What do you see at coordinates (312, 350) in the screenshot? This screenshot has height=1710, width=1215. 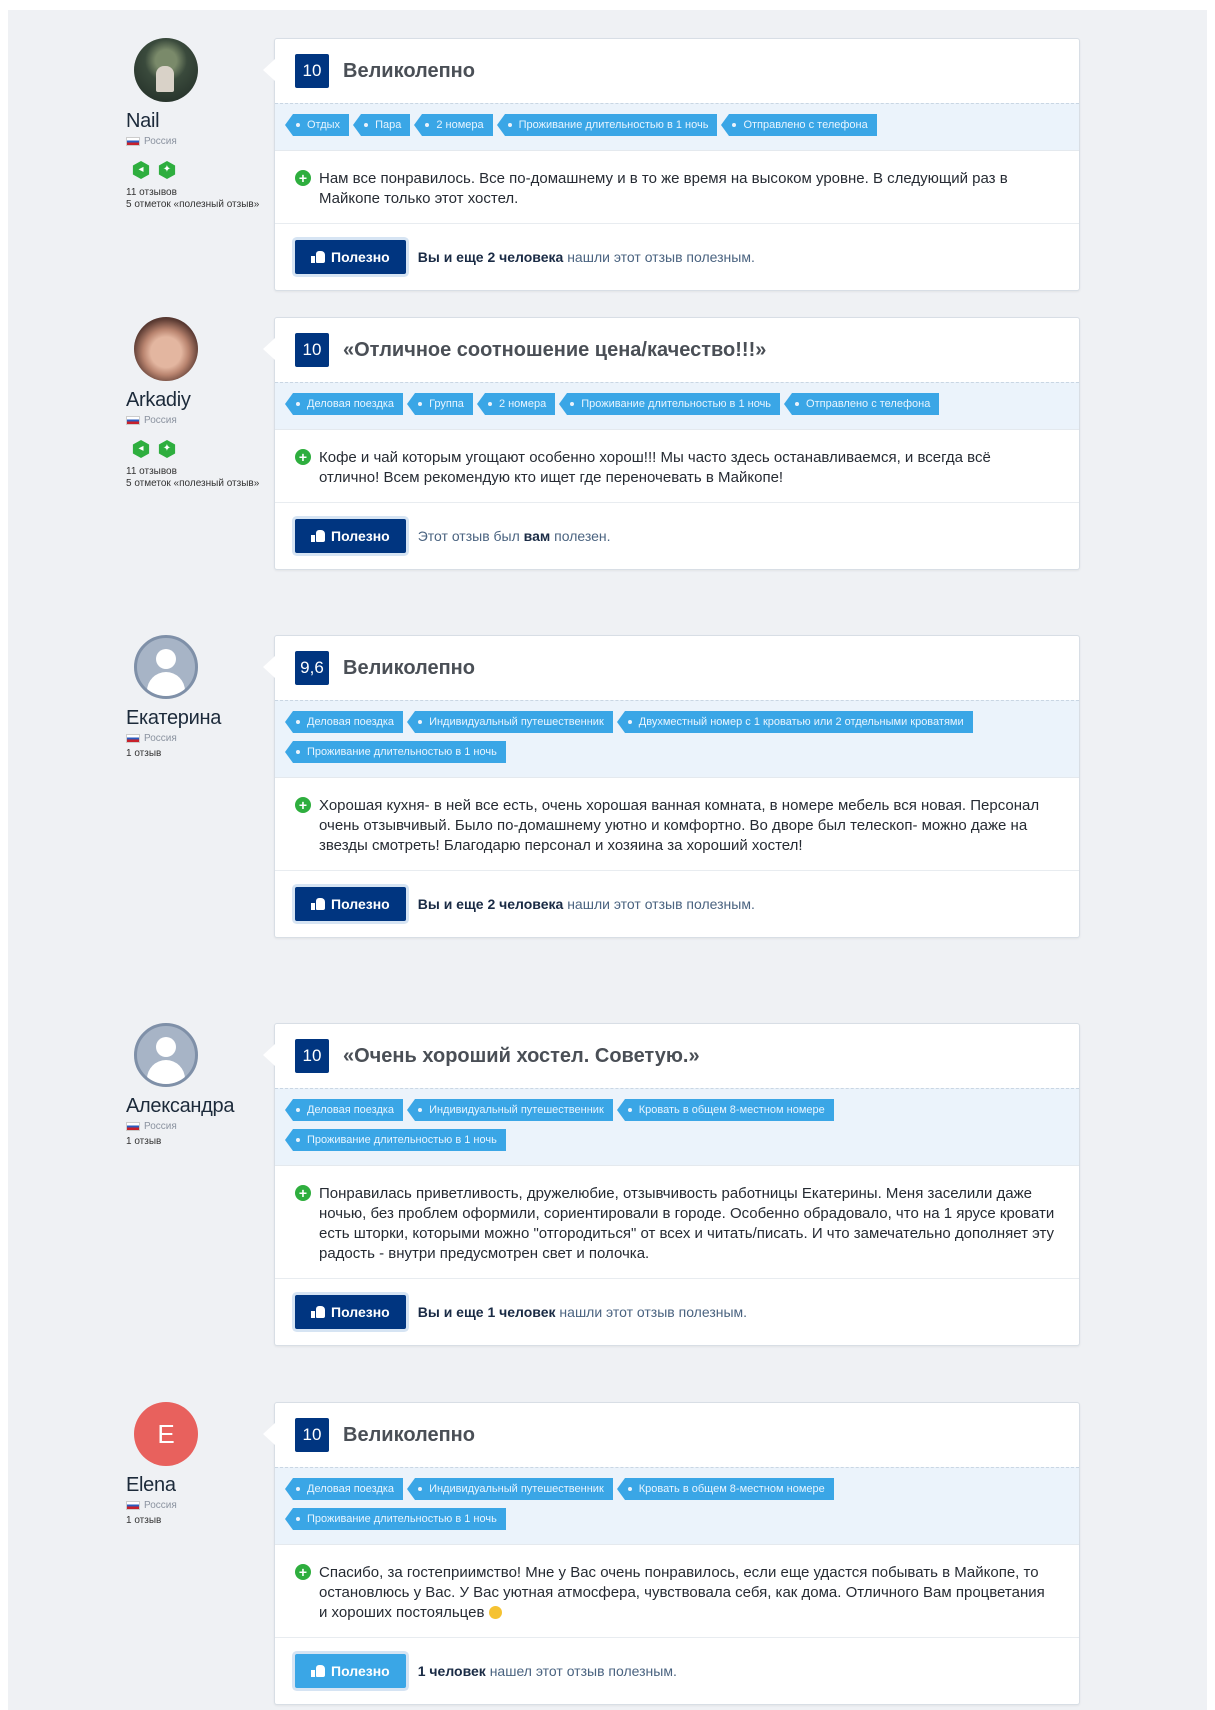 I see `review-score: 10` at bounding box center [312, 350].